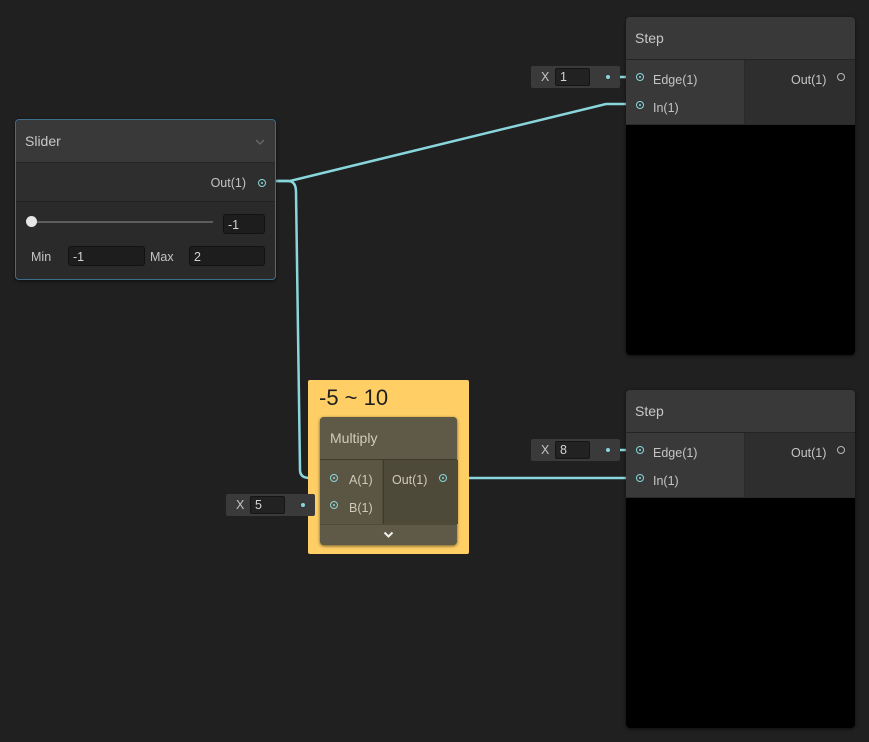 This screenshot has width=869, height=742. Describe the element at coordinates (31, 221) in the screenshot. I see `slider-handle` at that location.